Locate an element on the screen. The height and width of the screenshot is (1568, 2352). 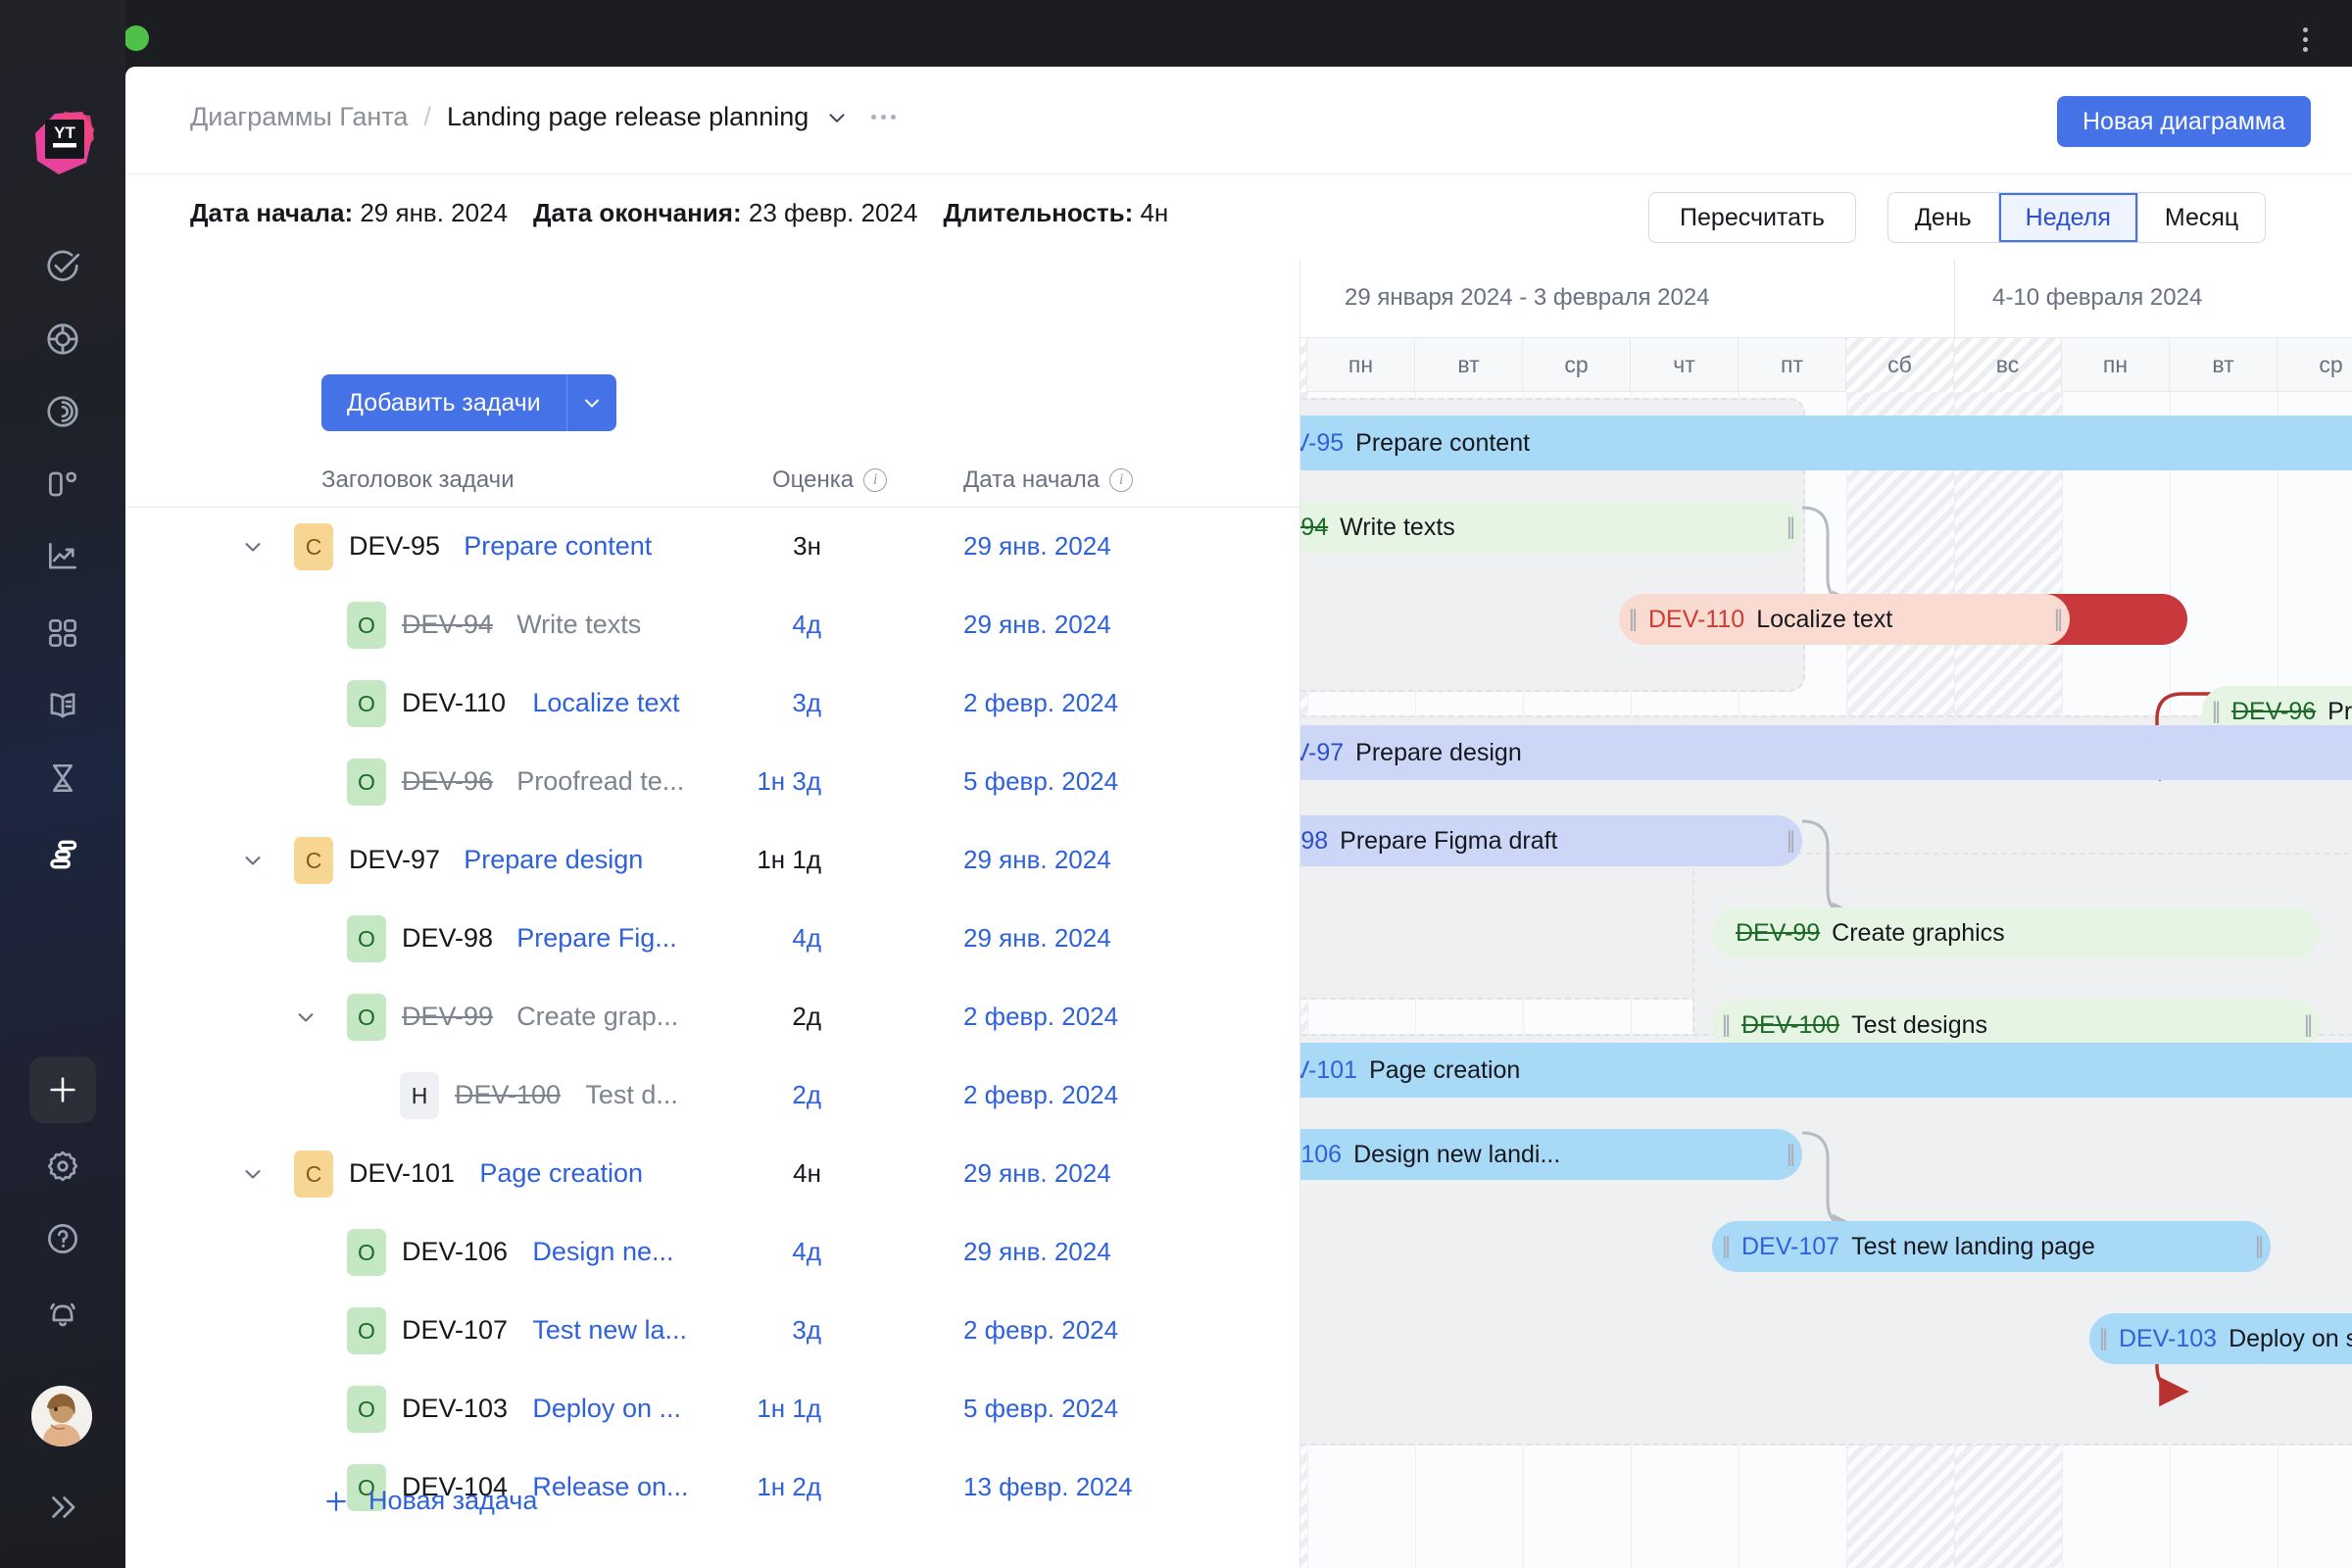
timescale-day-button: День is located at coordinates (1943, 217).